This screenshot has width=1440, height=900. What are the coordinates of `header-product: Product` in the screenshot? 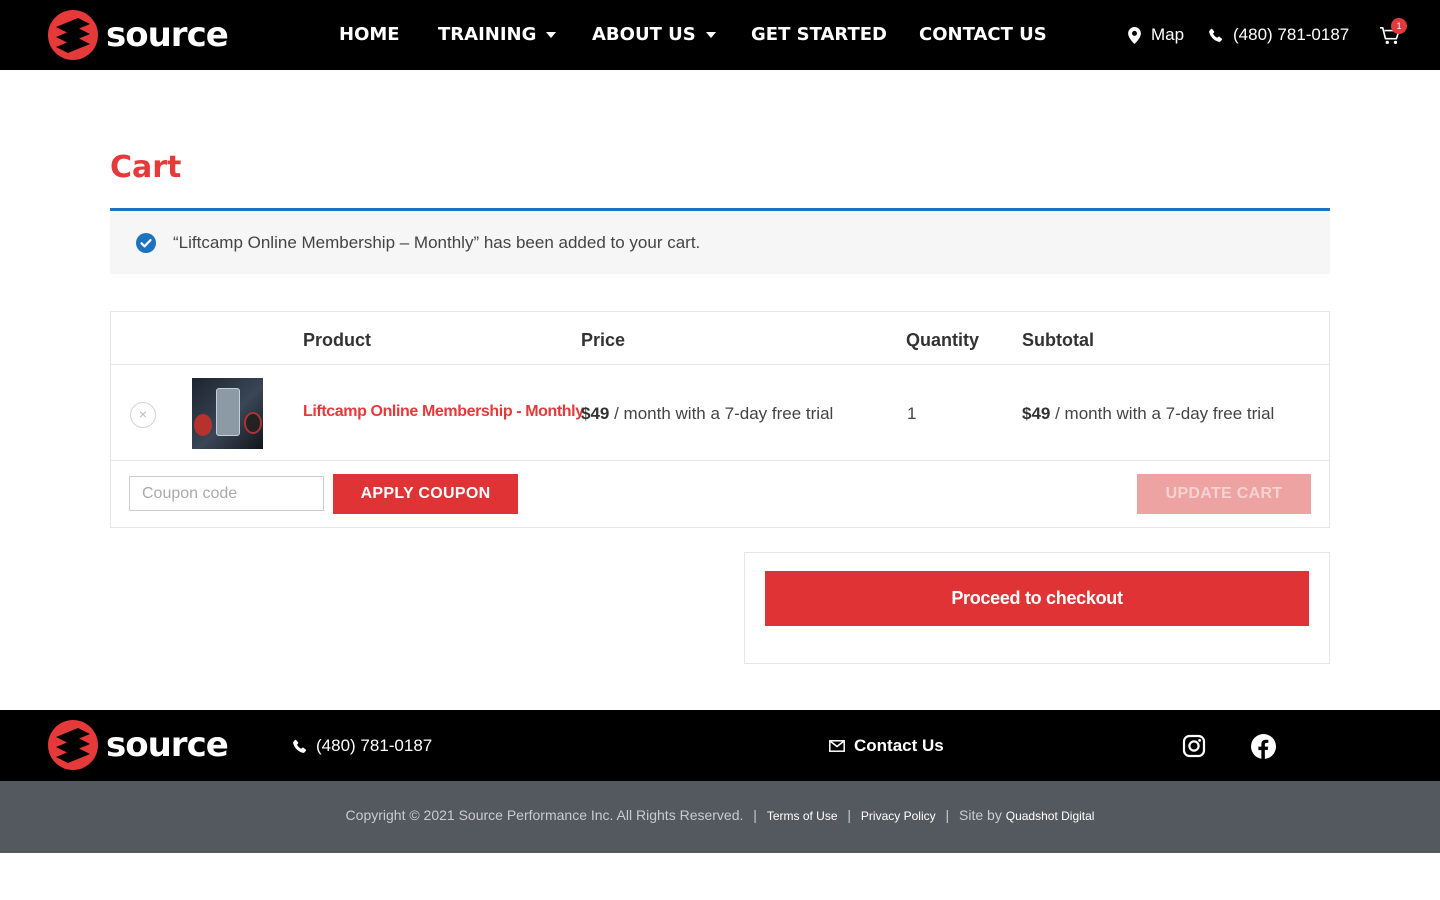 It's located at (337, 340).